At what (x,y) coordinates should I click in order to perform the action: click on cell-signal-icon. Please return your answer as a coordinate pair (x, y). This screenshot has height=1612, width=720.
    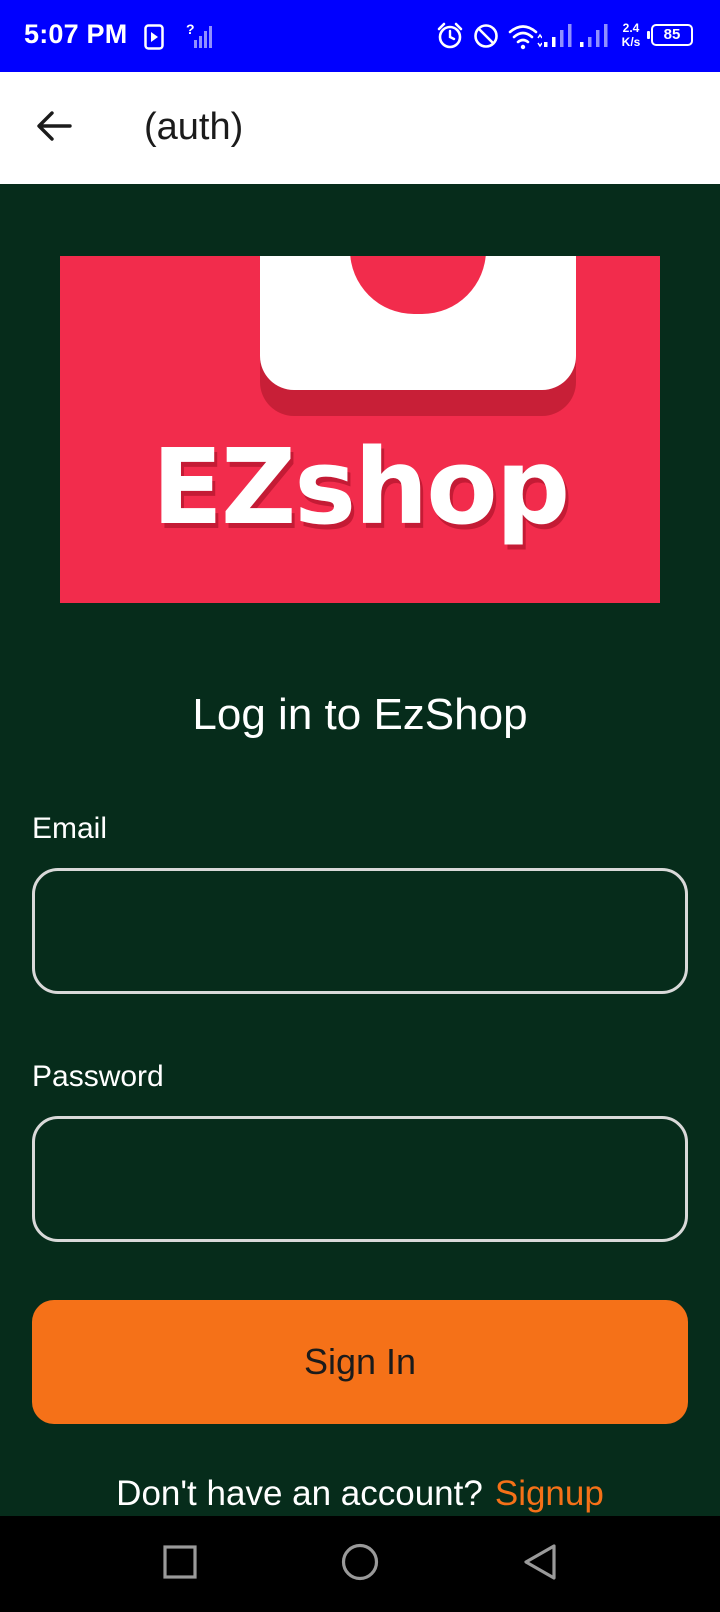
    Looking at the image, I should click on (559, 37).